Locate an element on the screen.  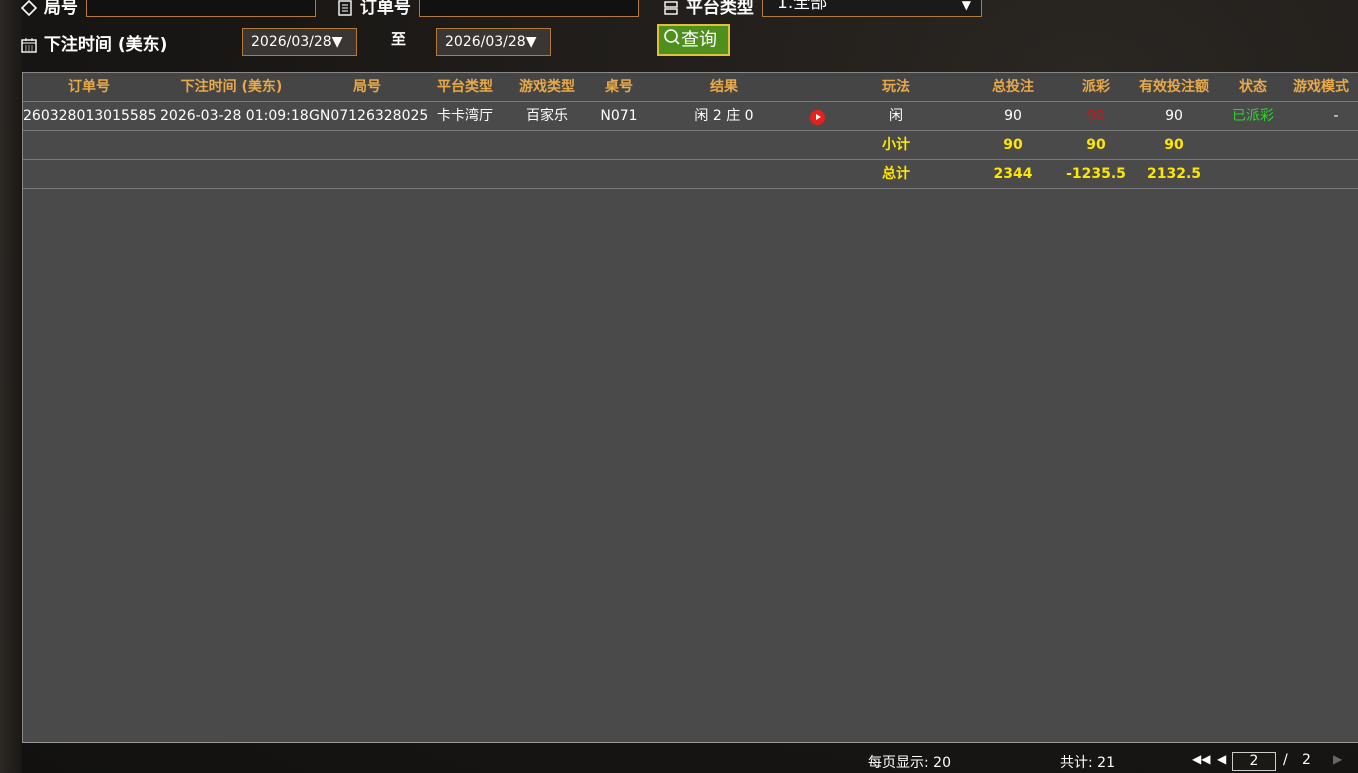
date-from-picker: 2026/03/28▼ is located at coordinates (299, 42).